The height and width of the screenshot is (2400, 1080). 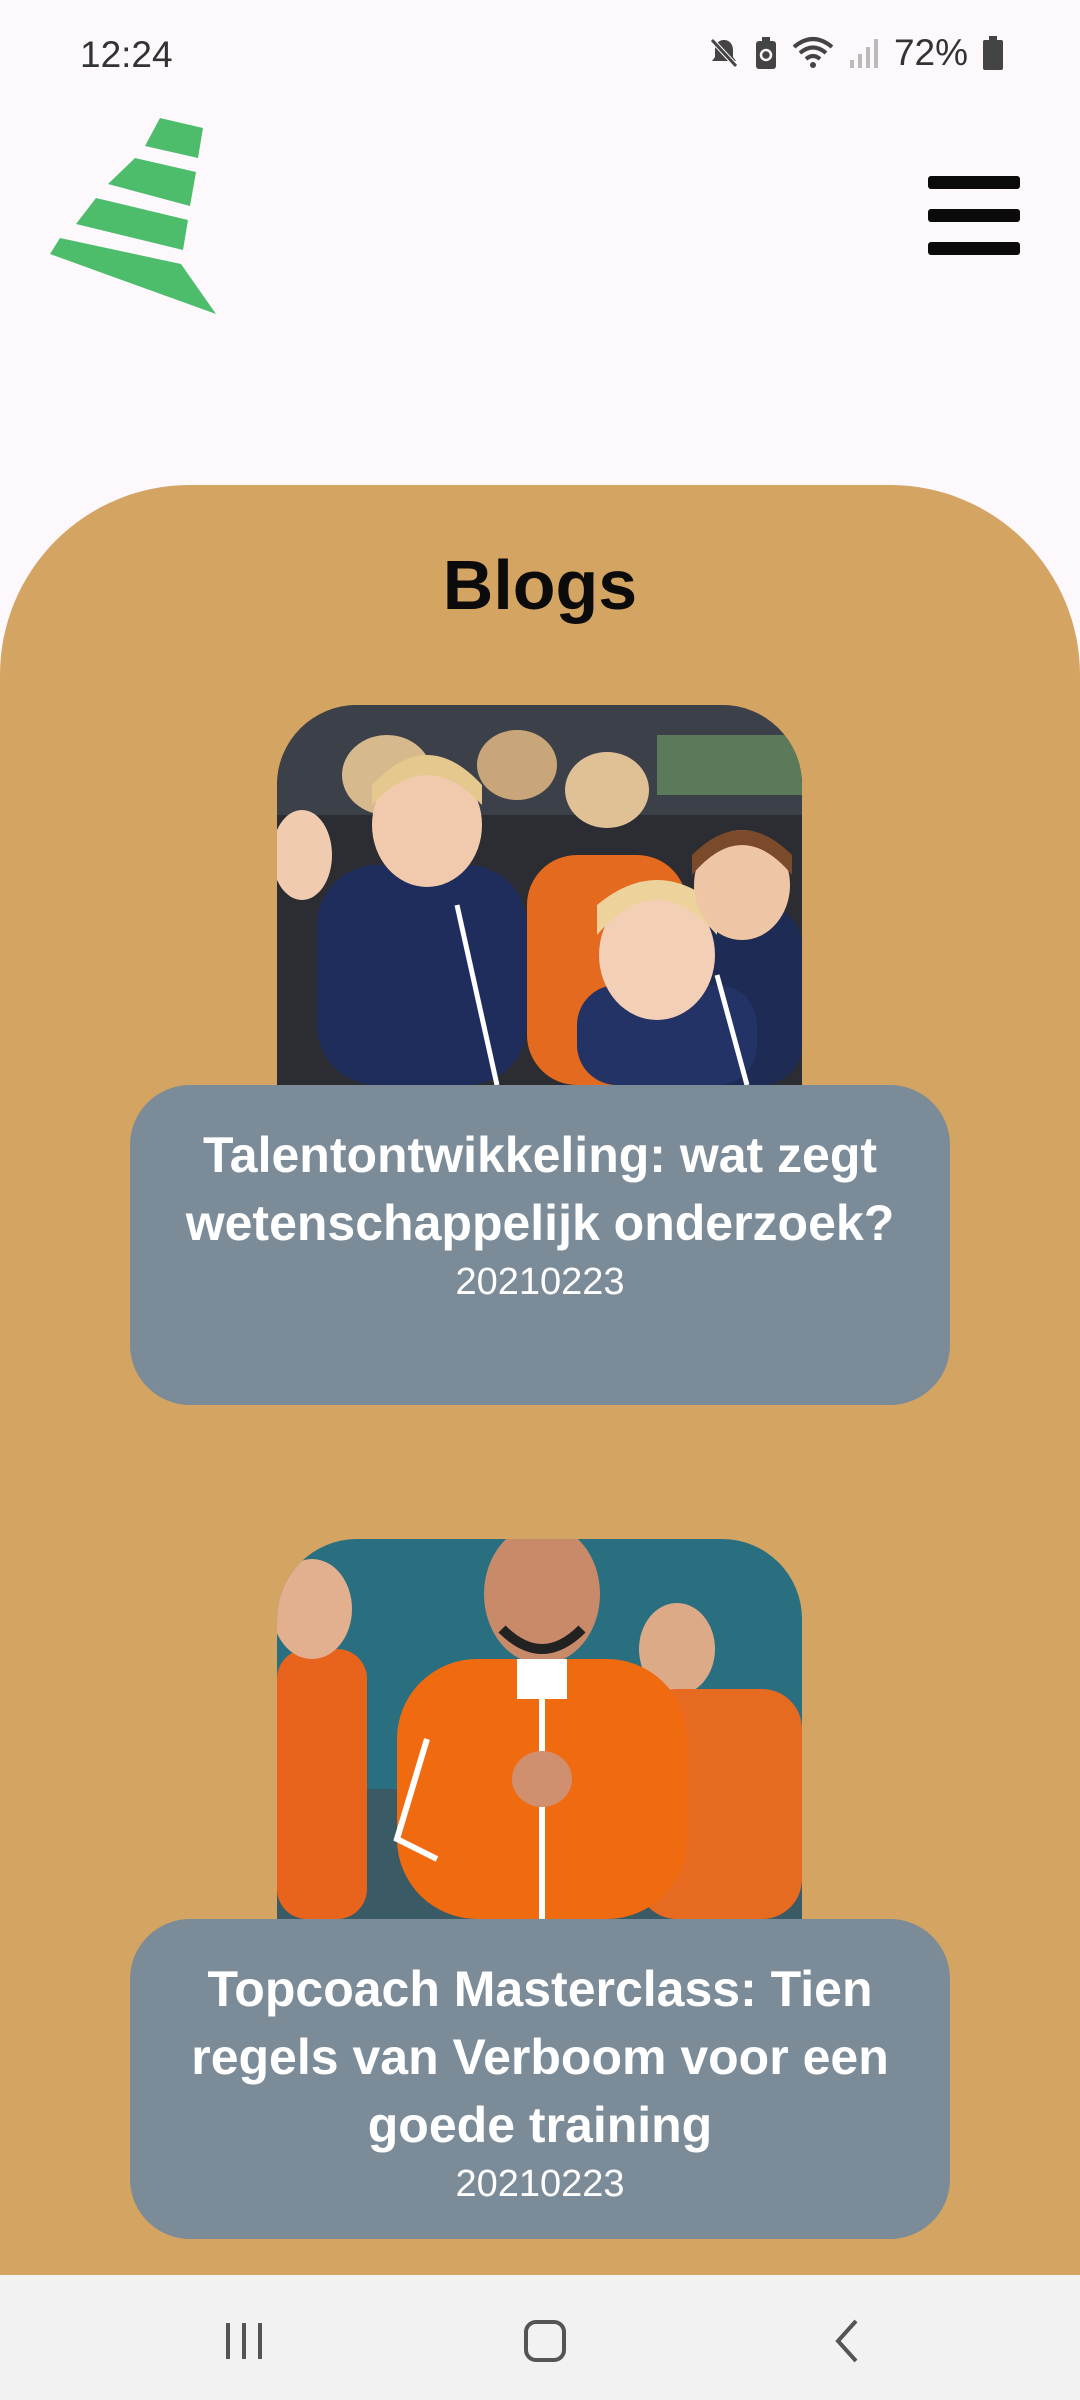 What do you see at coordinates (244, 2341) in the screenshot?
I see `recent-apps-icon` at bounding box center [244, 2341].